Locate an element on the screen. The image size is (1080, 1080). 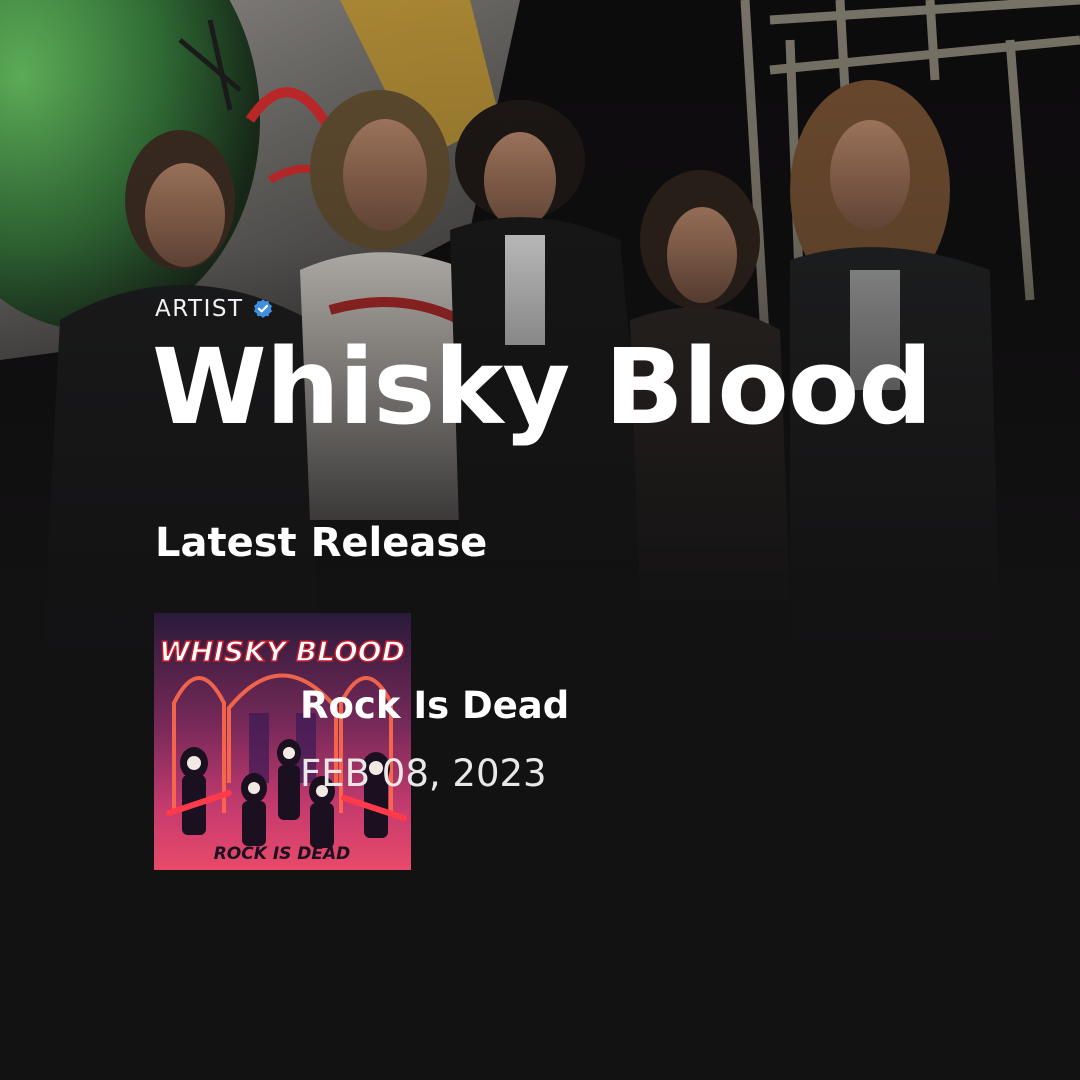
artist-type-label: ARTIST is located at coordinates (214, 309).